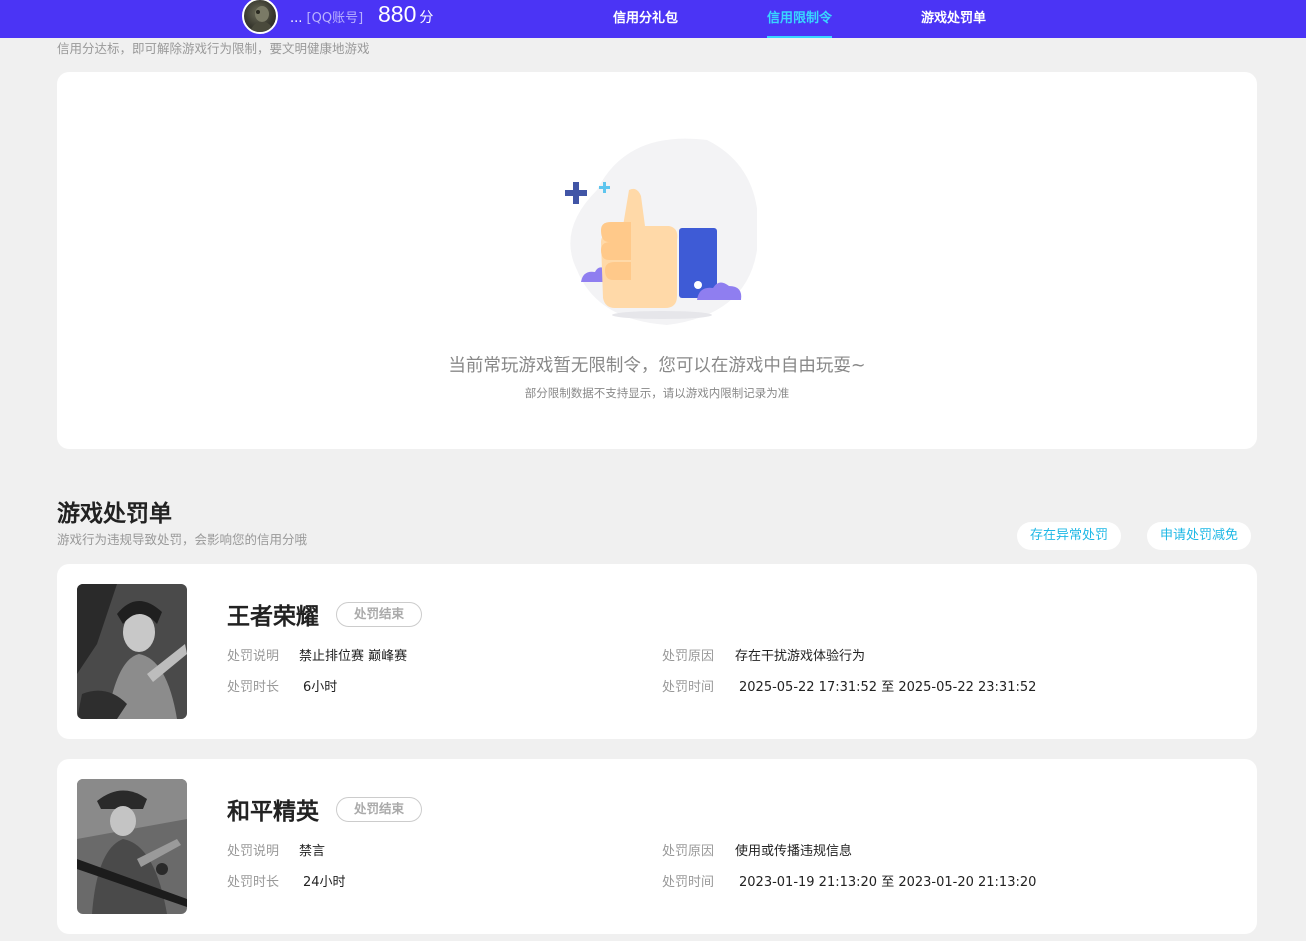 This screenshot has width=1306, height=941. I want to click on credit-score: 880 分, so click(406, 14).